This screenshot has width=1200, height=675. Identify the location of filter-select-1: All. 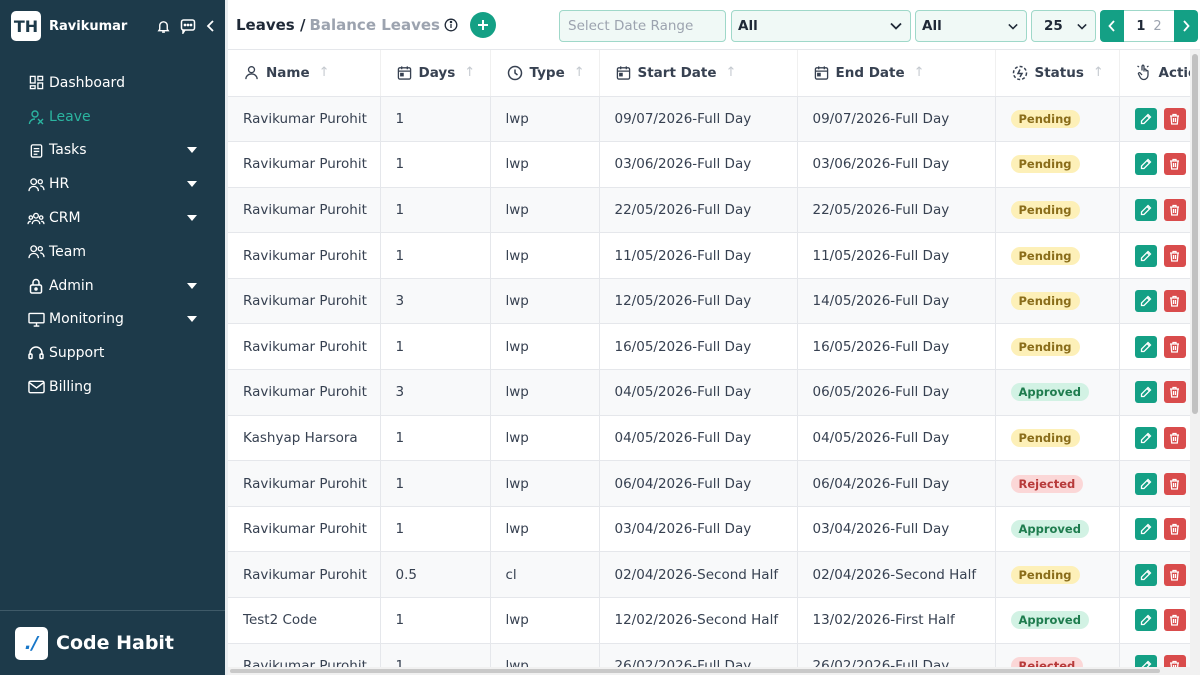
(821, 26).